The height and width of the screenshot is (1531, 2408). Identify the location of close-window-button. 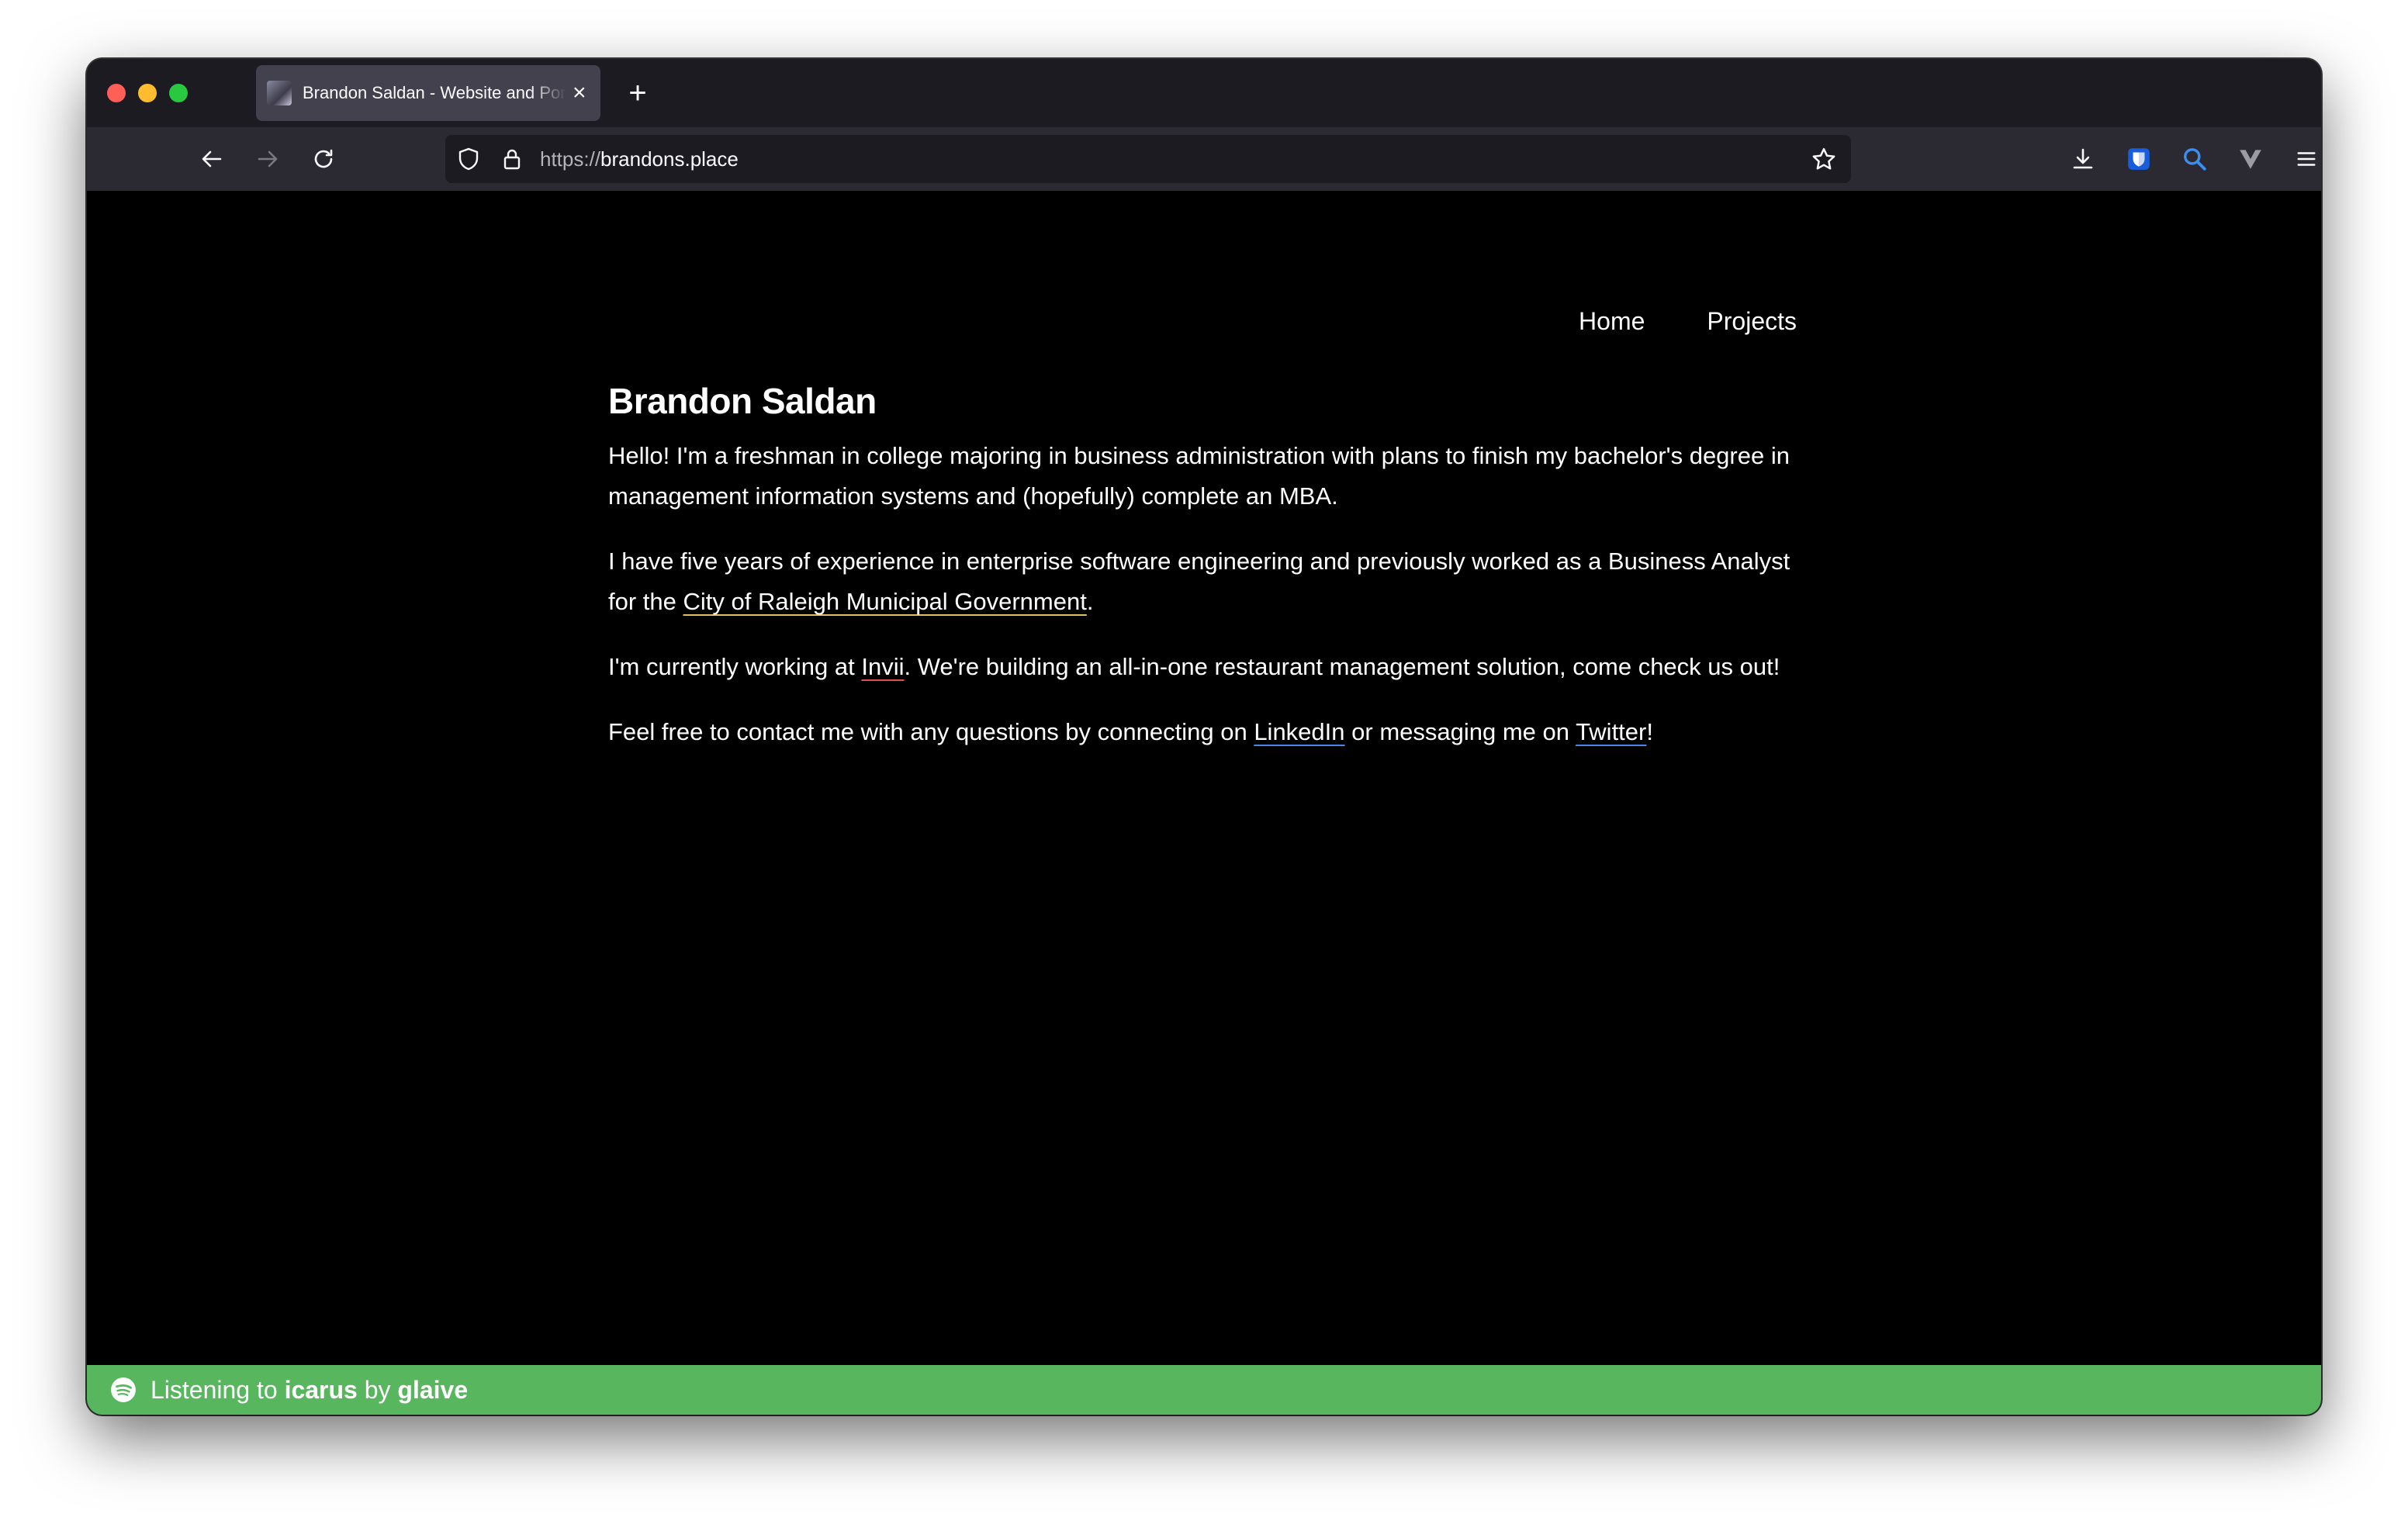
(116, 93).